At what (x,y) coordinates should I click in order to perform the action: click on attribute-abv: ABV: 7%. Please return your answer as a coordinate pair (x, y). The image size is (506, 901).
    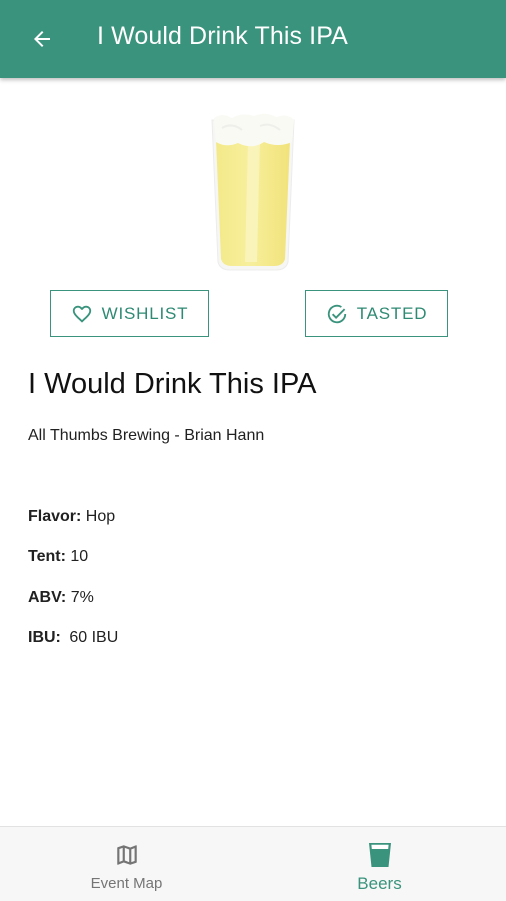
    Looking at the image, I should click on (61, 598).